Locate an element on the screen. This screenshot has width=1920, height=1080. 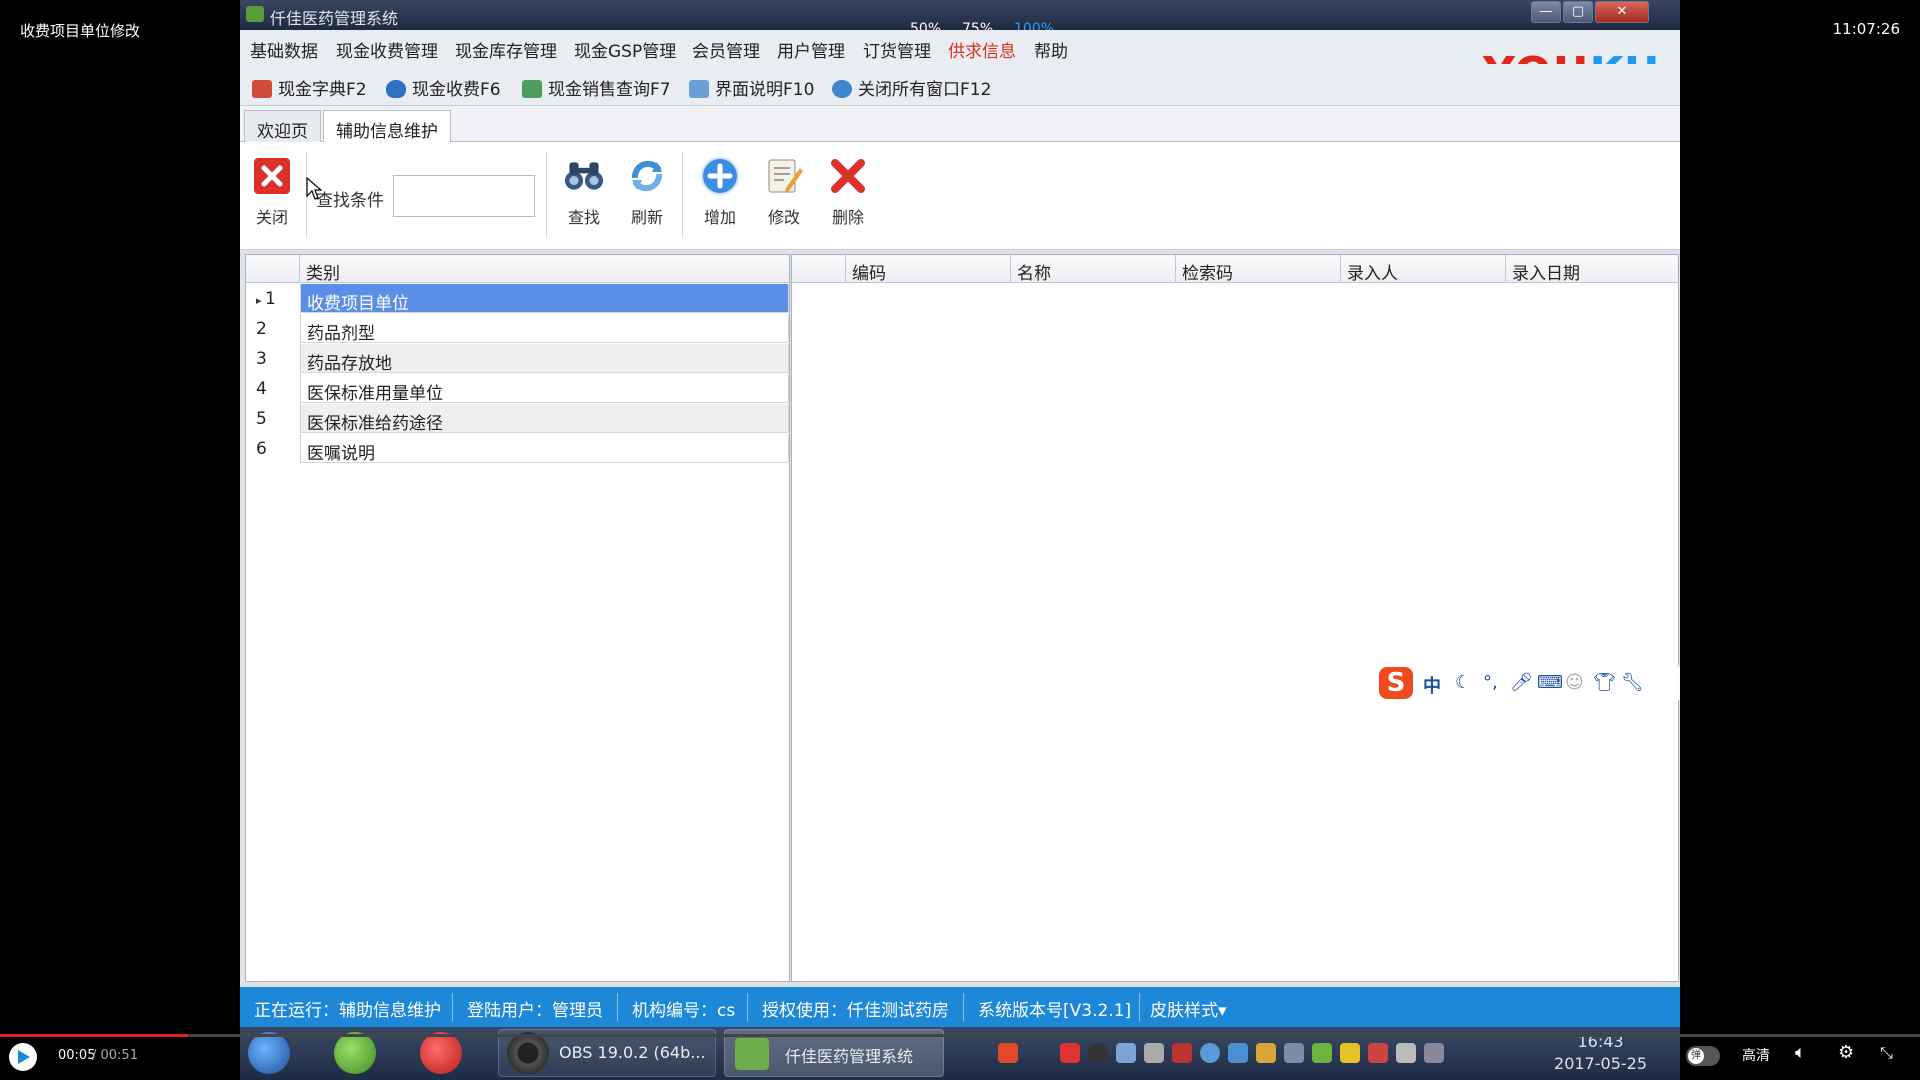
column-name: 名称 is located at coordinates (1093, 269).